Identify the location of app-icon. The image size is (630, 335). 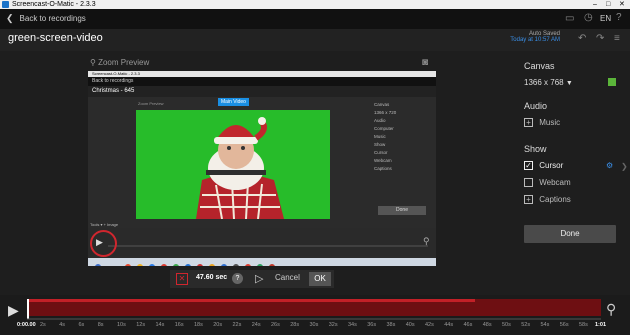
(5, 4).